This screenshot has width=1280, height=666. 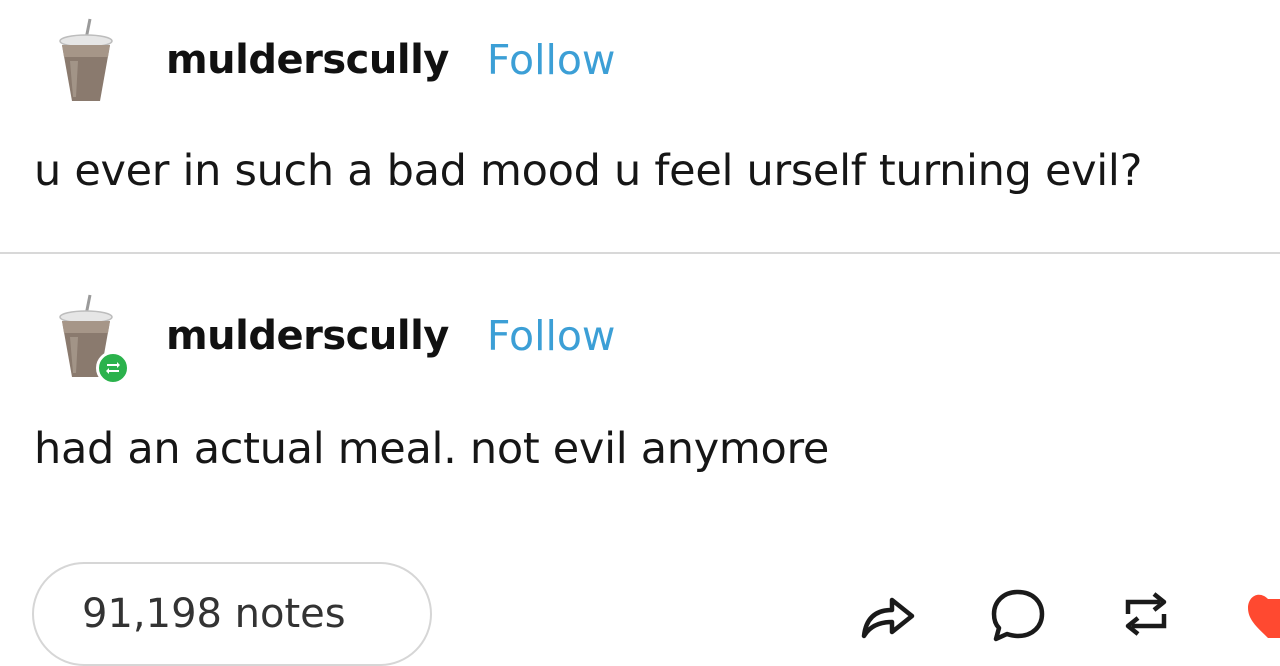 I want to click on share-icon, so click(x=888, y=618).